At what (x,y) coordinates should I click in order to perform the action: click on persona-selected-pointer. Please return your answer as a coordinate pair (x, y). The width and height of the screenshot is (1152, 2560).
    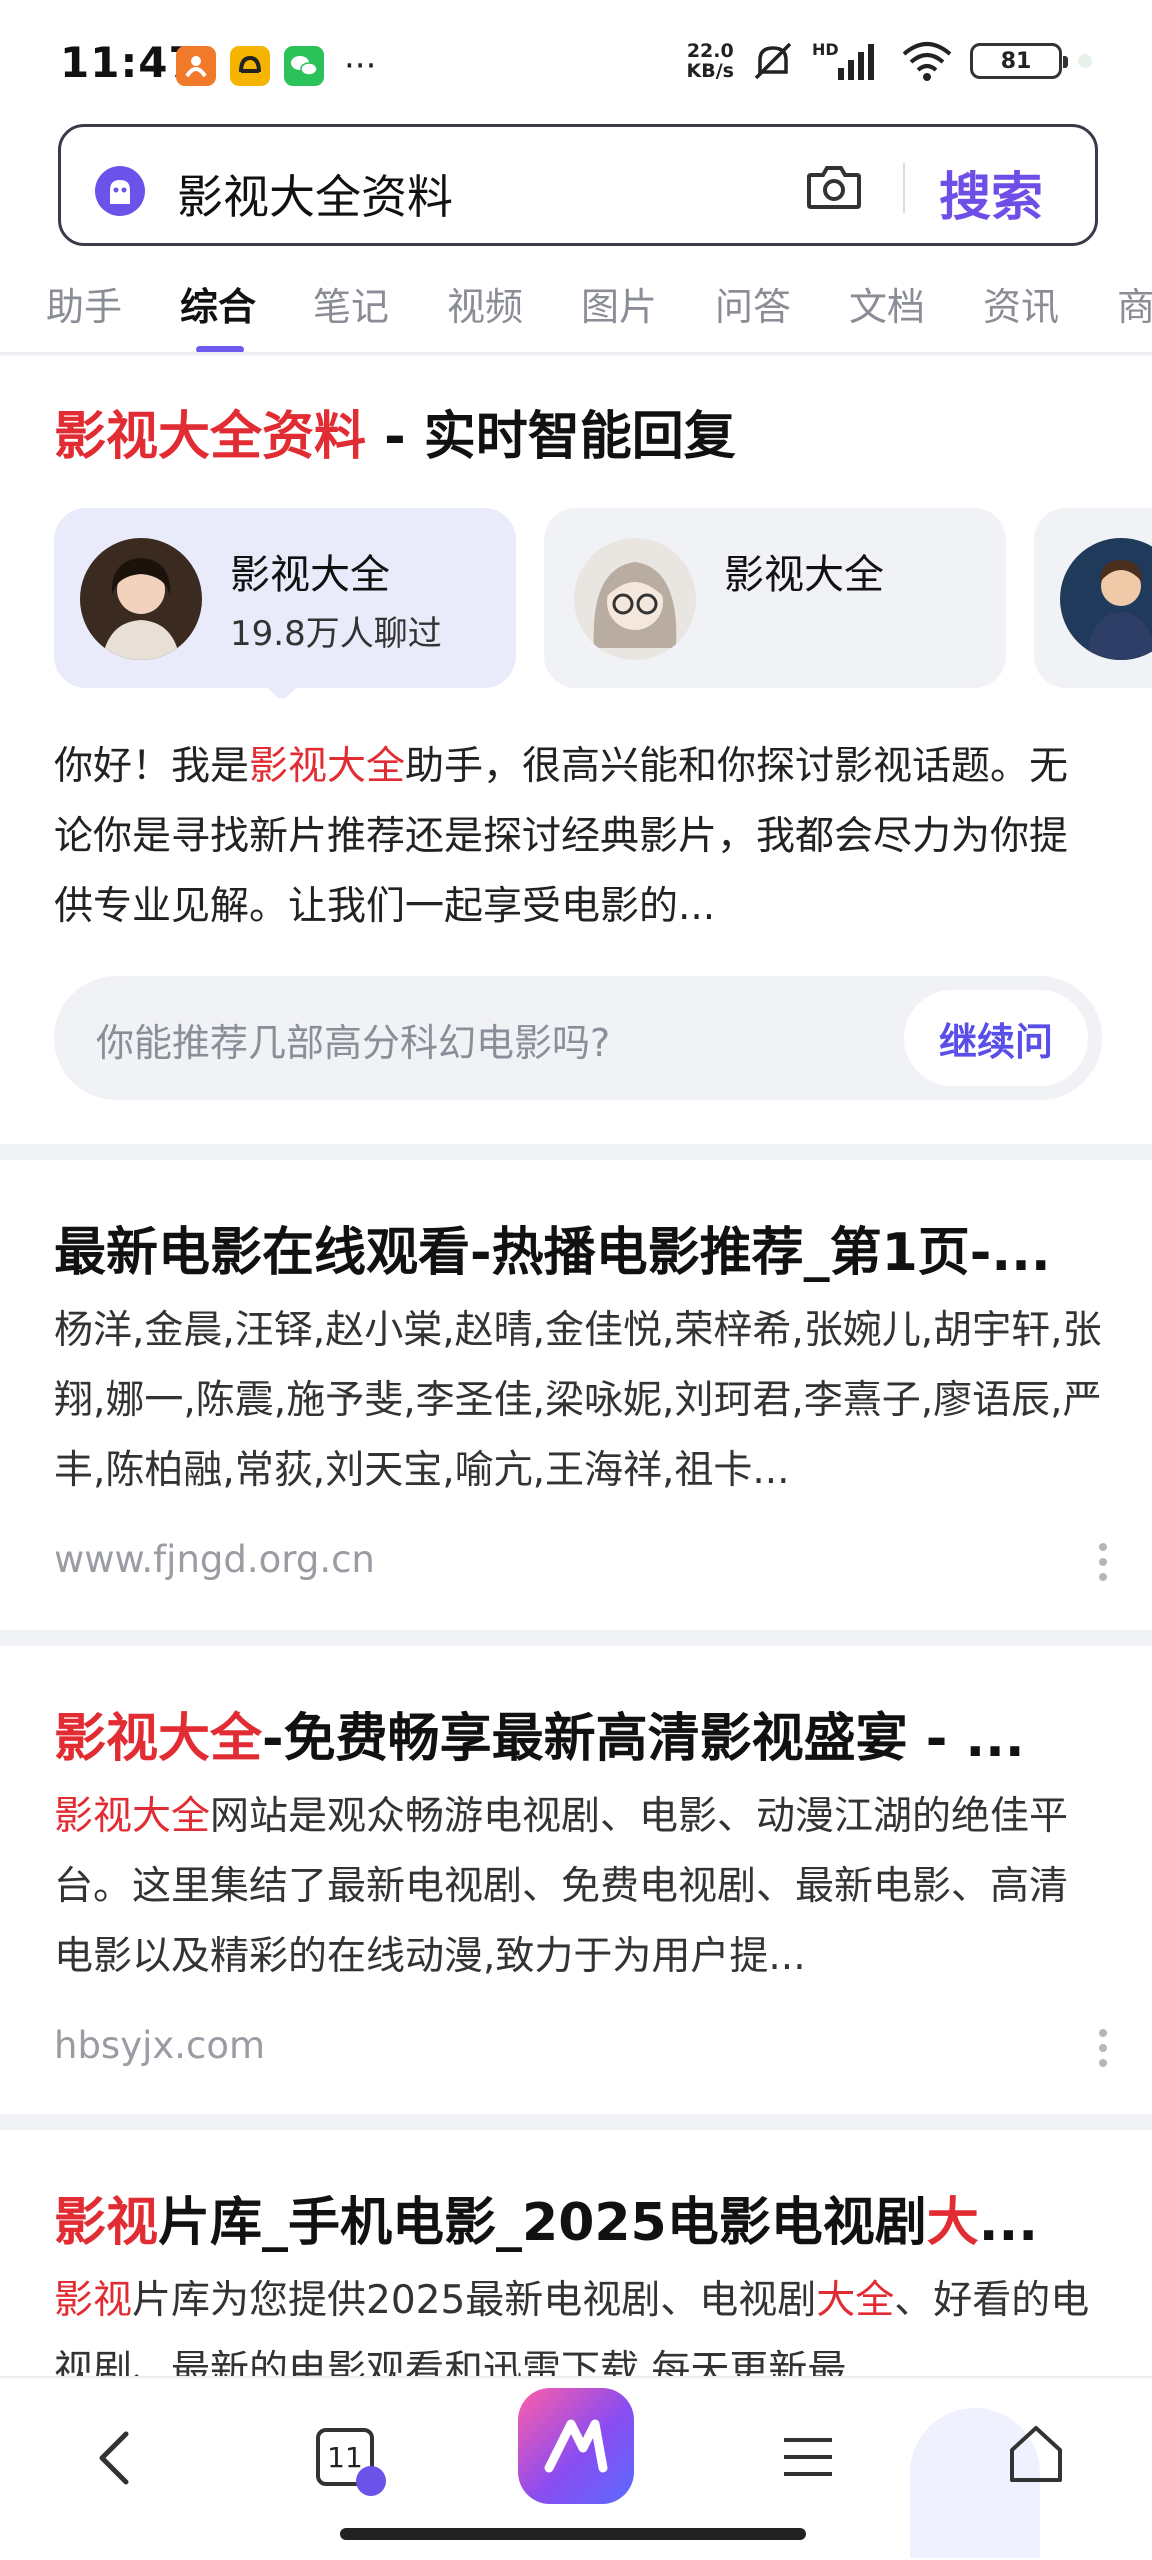
    Looking at the image, I should click on (282, 691).